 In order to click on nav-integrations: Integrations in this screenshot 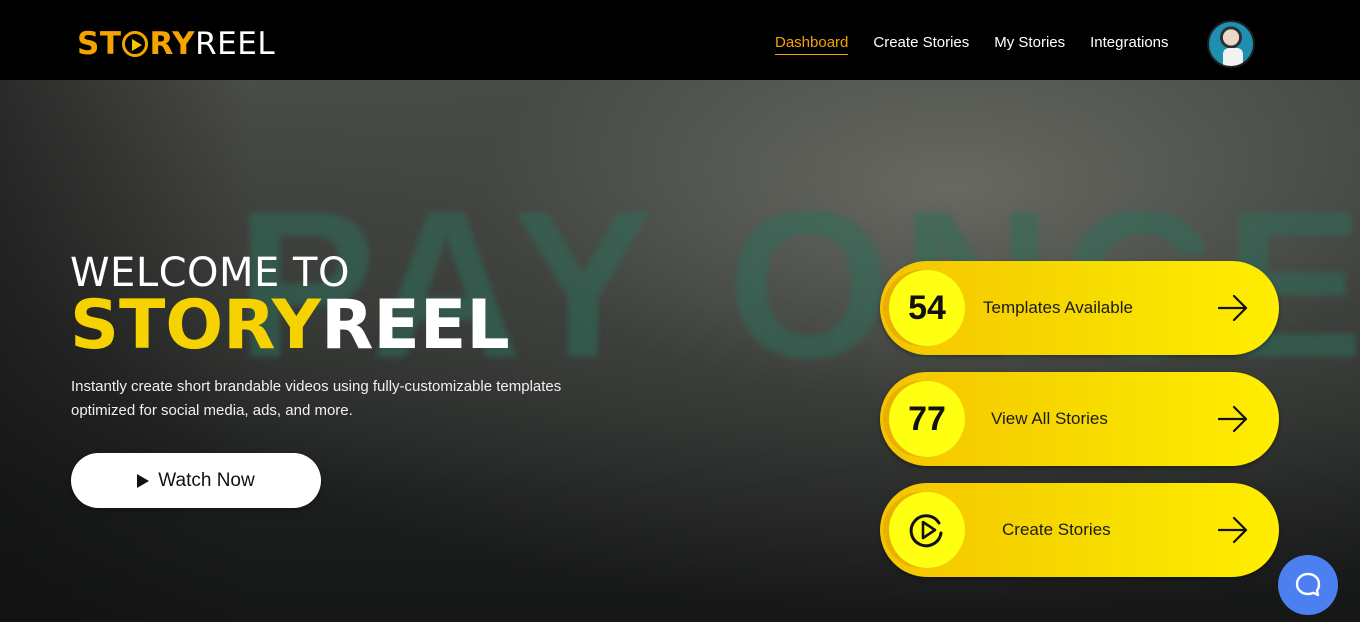, I will do `click(1129, 44)`.